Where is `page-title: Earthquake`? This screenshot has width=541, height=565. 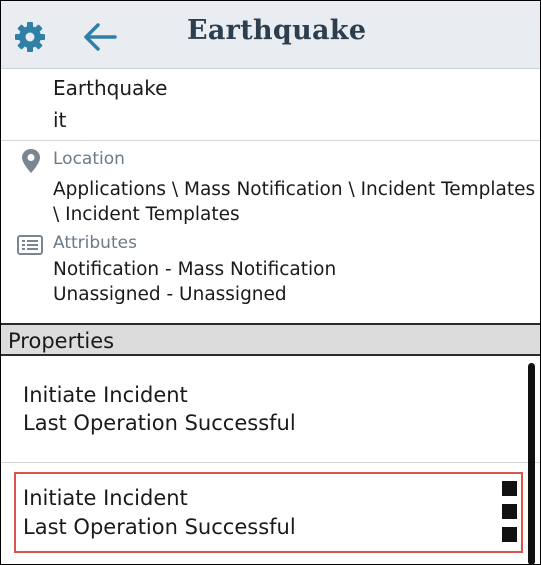 page-title: Earthquake is located at coordinates (277, 30).